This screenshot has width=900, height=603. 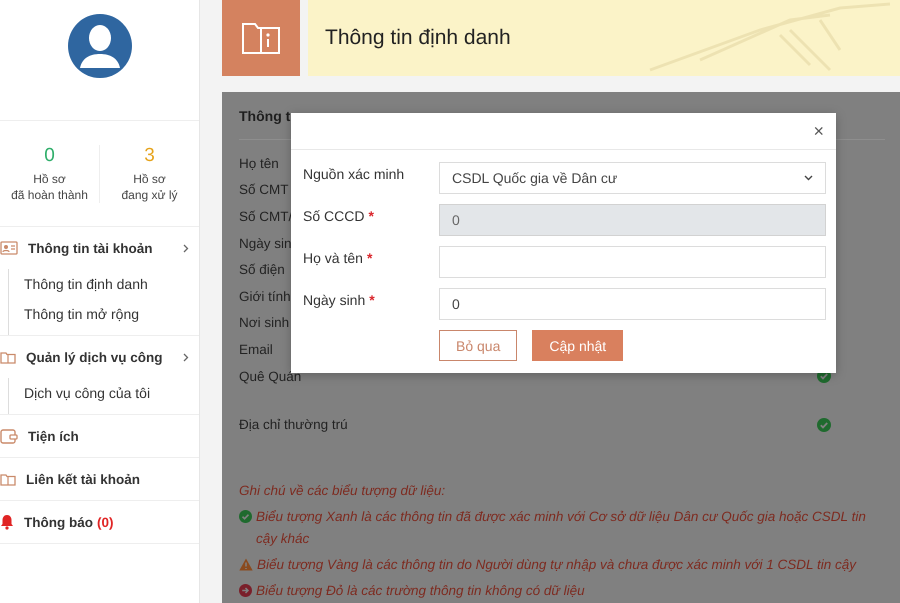 I want to click on folder-info-icon, so click(x=261, y=38).